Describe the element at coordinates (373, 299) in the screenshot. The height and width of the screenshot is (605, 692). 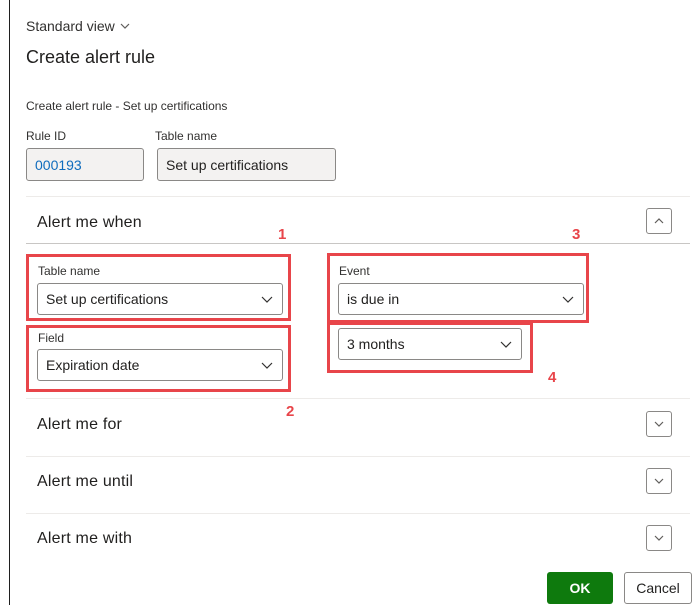
I see `event-value: is due in` at that location.